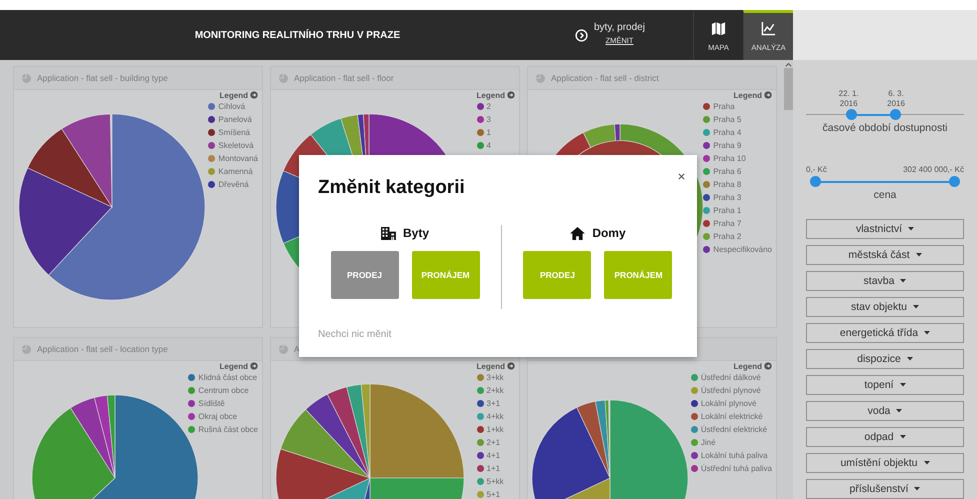 The width and height of the screenshot is (977, 499). Describe the element at coordinates (727, 132) in the screenshot. I see `legend-label: Praha 4` at that location.